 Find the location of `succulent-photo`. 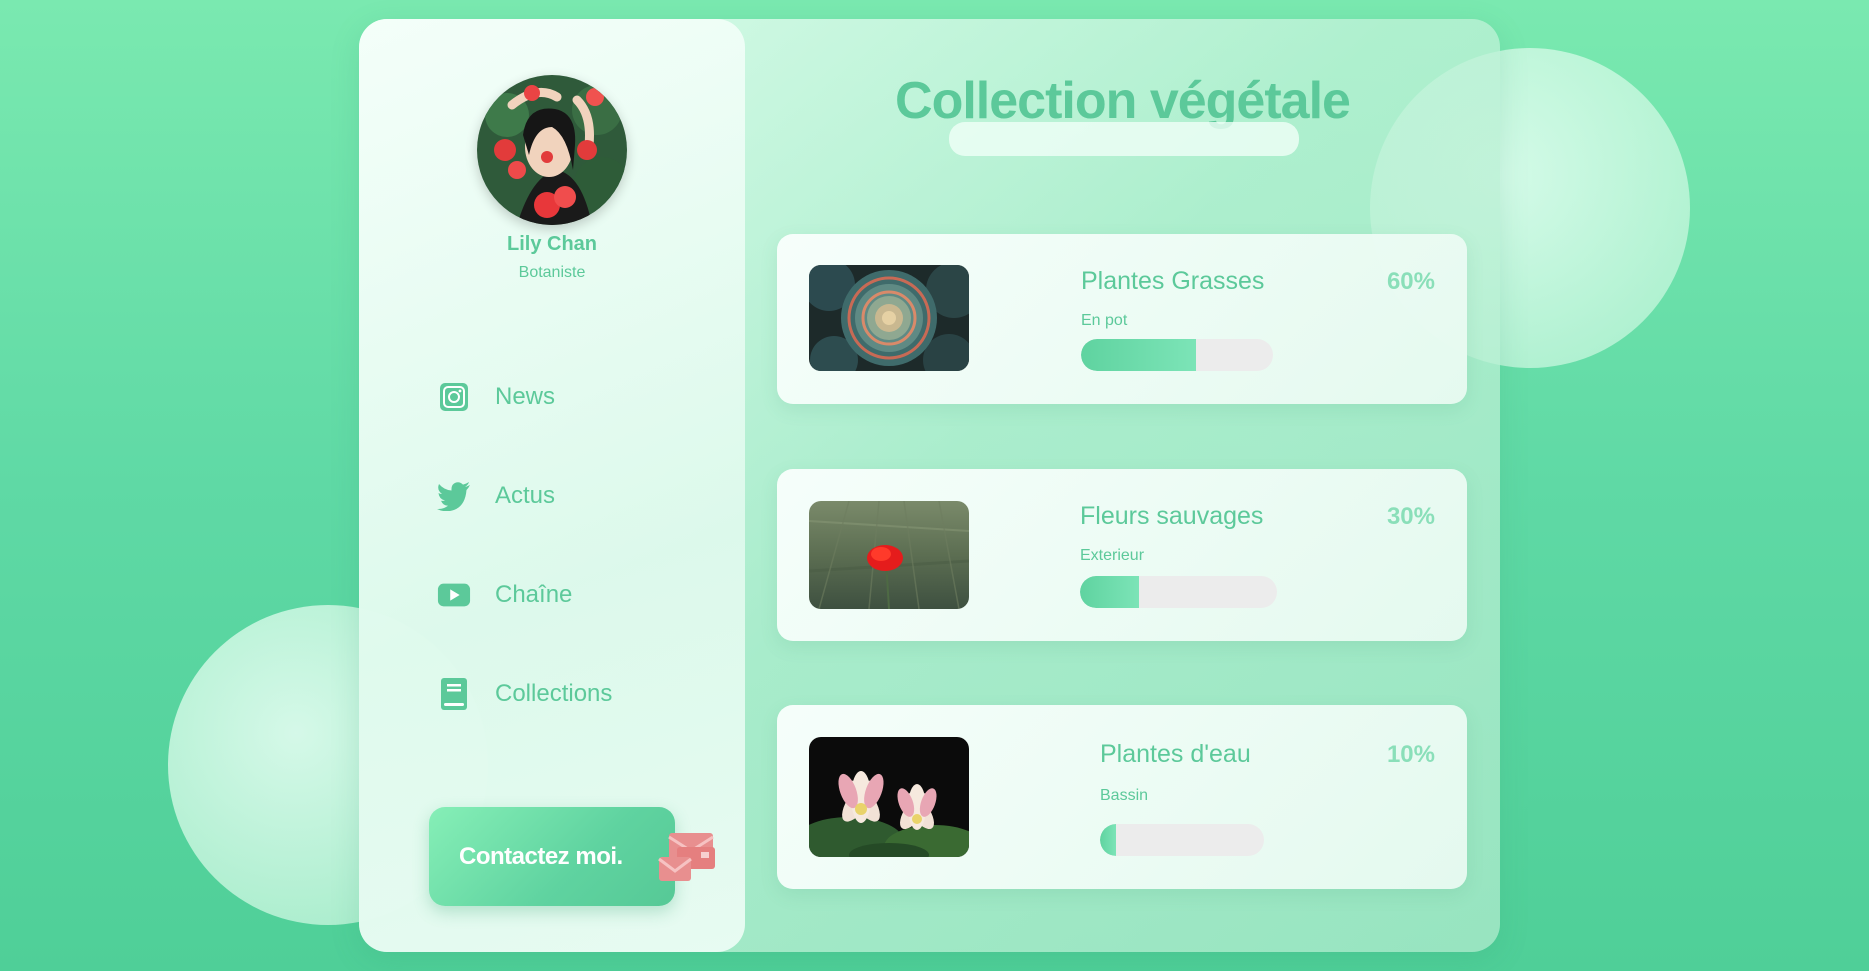

succulent-photo is located at coordinates (889, 318).